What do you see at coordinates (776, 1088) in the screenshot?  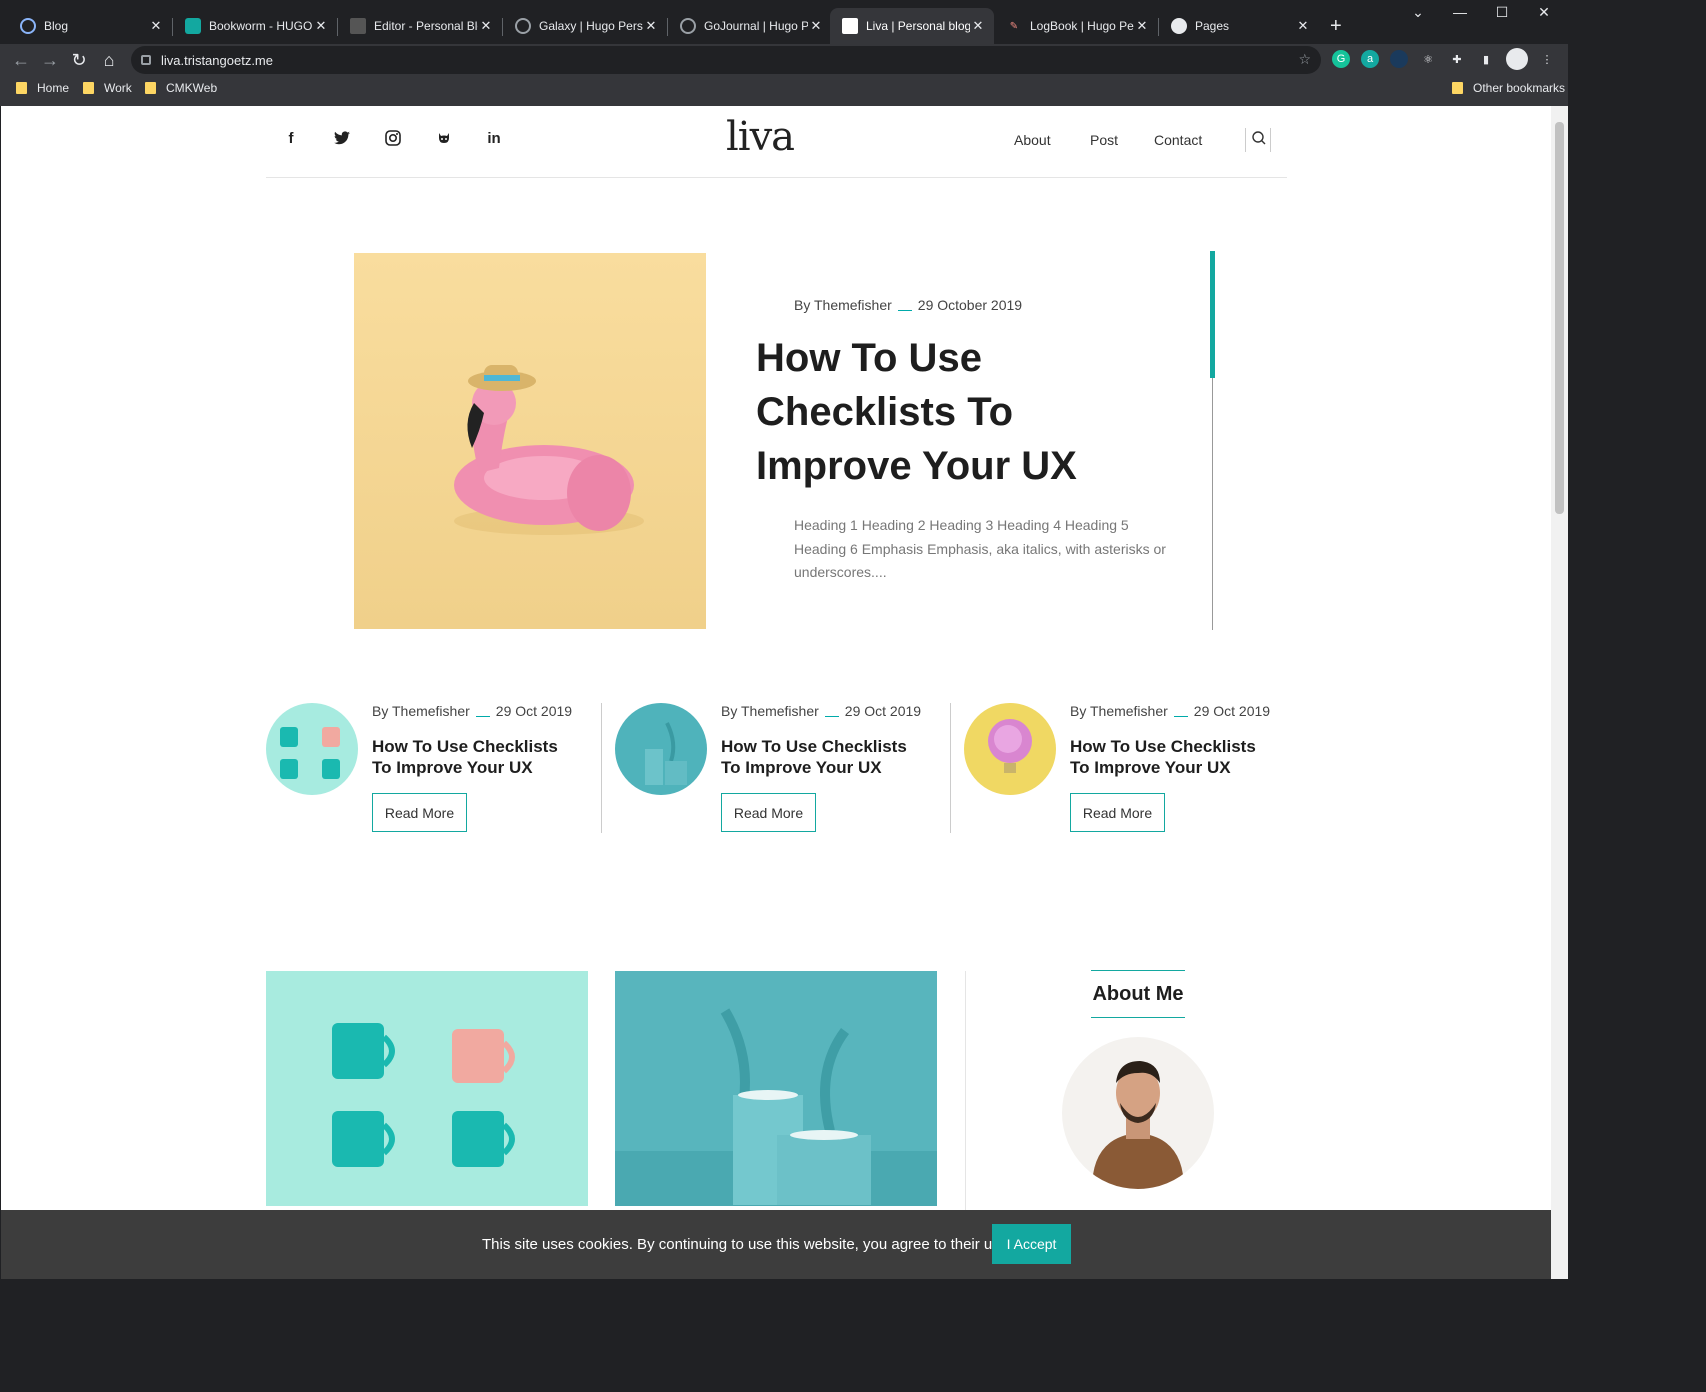 I see `post-image-podium` at bounding box center [776, 1088].